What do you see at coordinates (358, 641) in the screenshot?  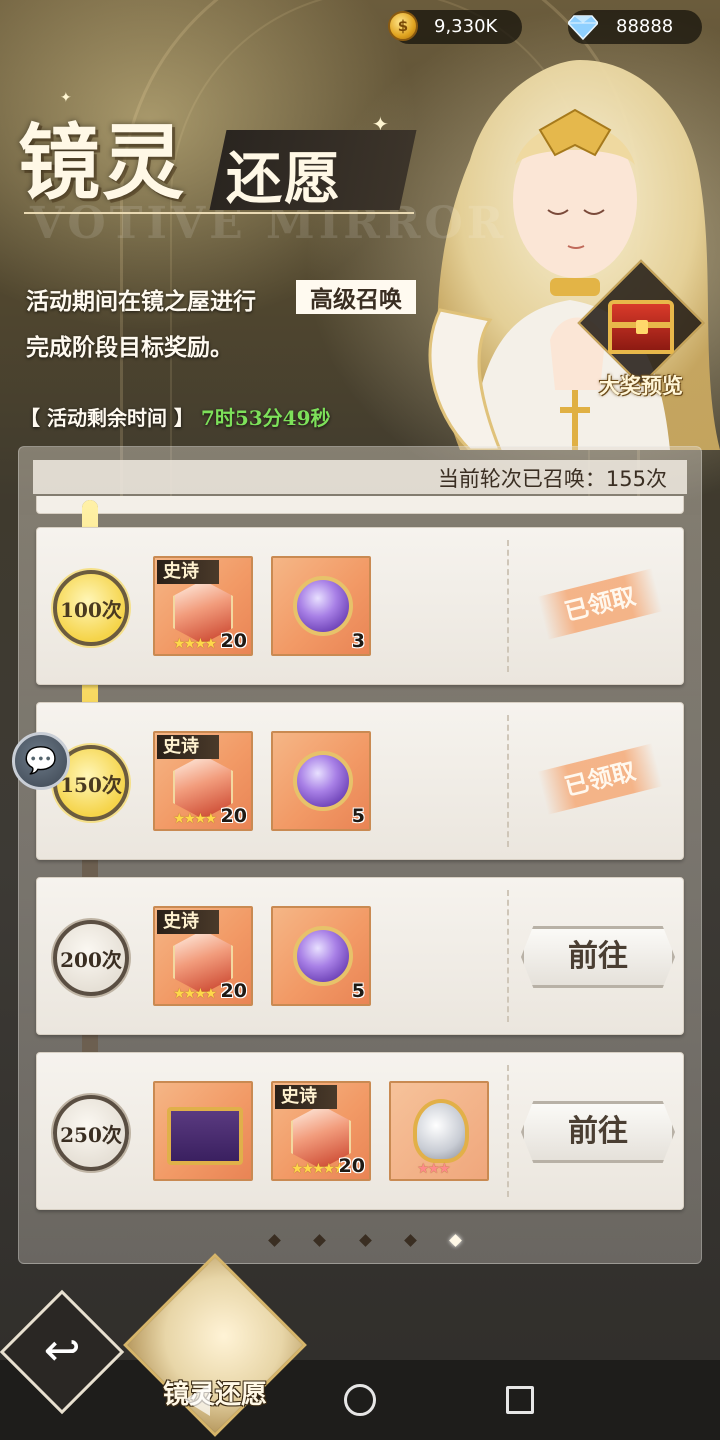 I see `item-quantity: 3` at bounding box center [358, 641].